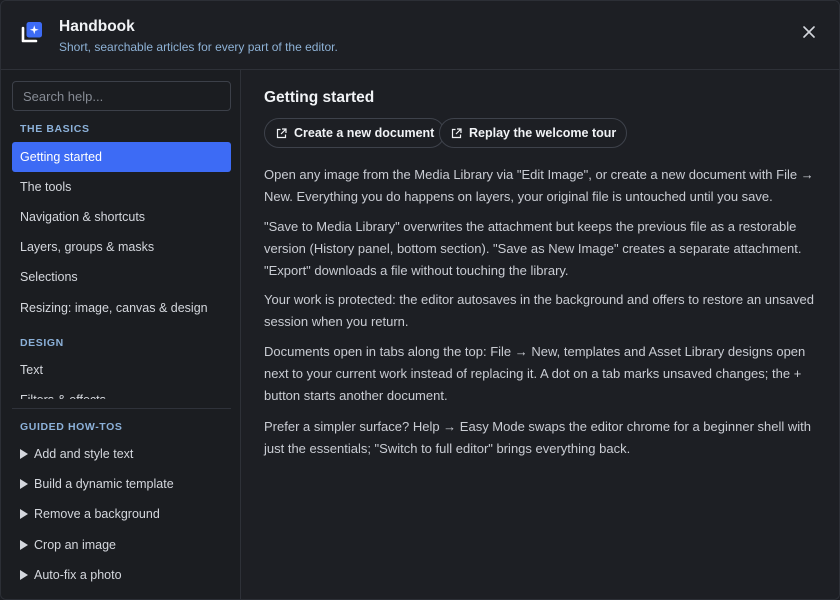 The width and height of the screenshot is (840, 600). I want to click on action-label: Create a new document, so click(364, 133).